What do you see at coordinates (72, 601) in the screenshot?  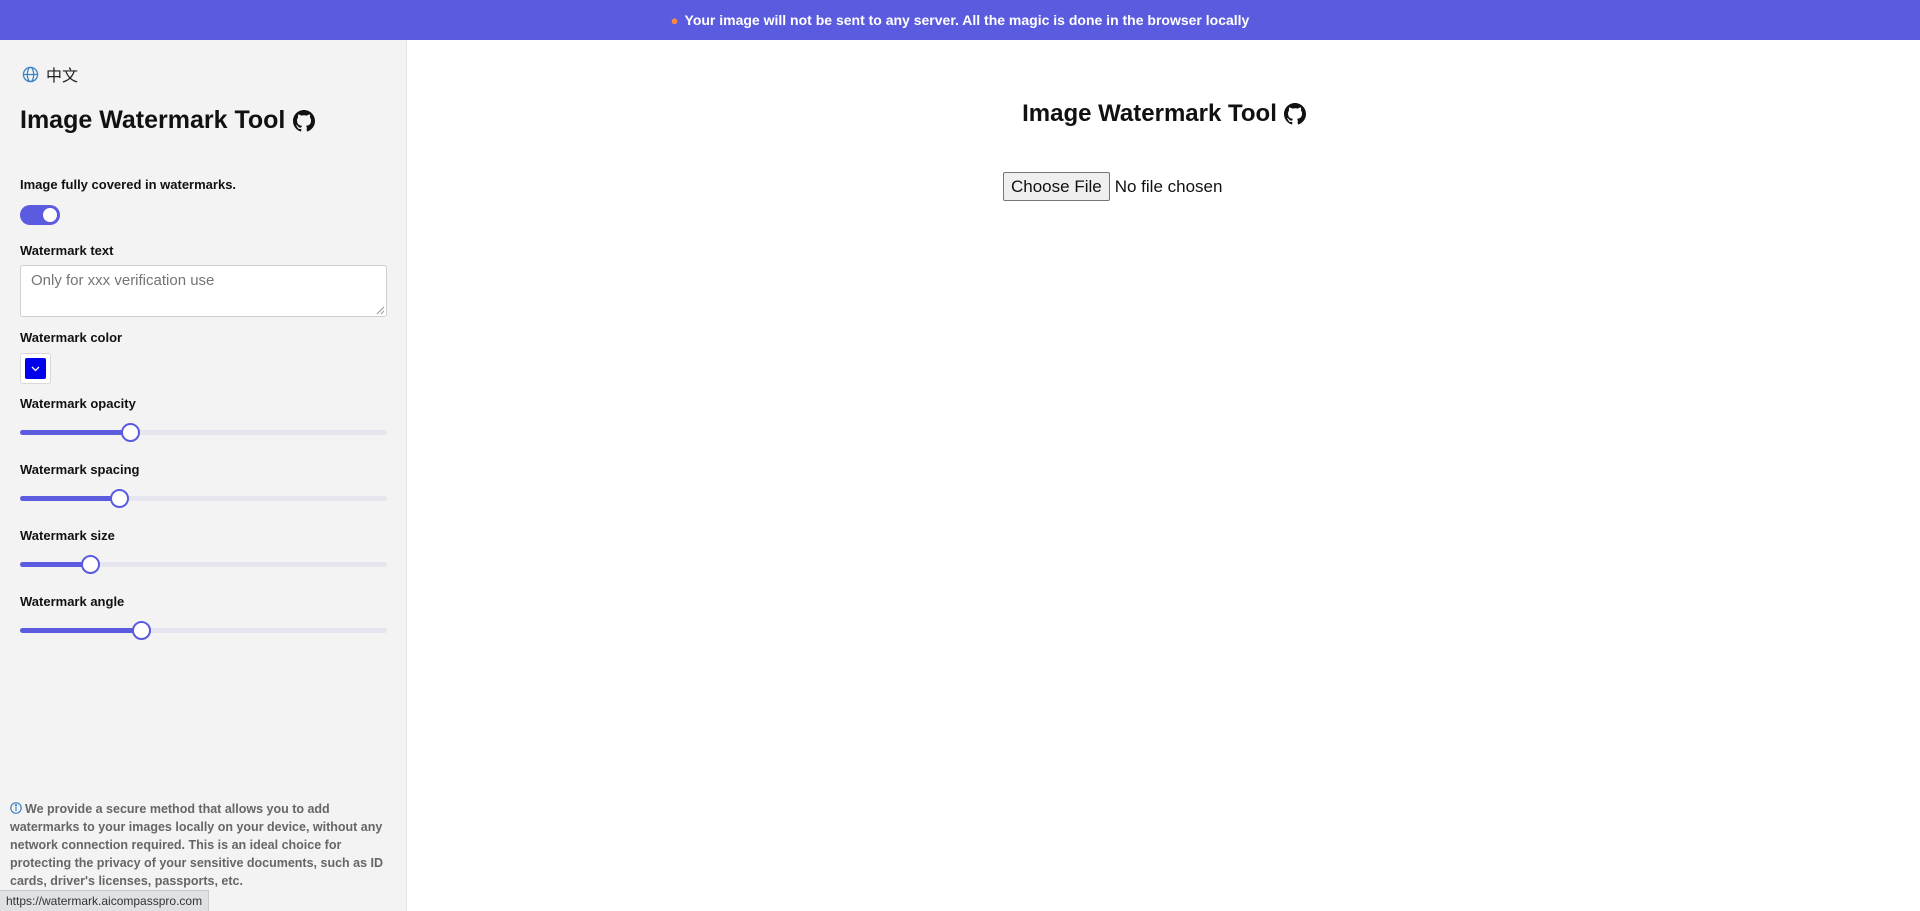 I see `watermark-angle-label: Watermark angle` at bounding box center [72, 601].